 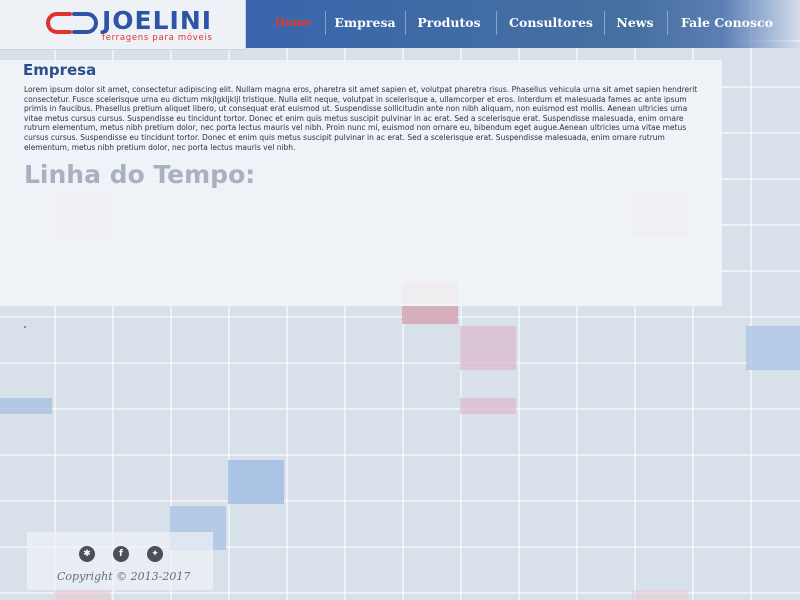 What do you see at coordinates (293, 24) in the screenshot?
I see `nav-home: Home` at bounding box center [293, 24].